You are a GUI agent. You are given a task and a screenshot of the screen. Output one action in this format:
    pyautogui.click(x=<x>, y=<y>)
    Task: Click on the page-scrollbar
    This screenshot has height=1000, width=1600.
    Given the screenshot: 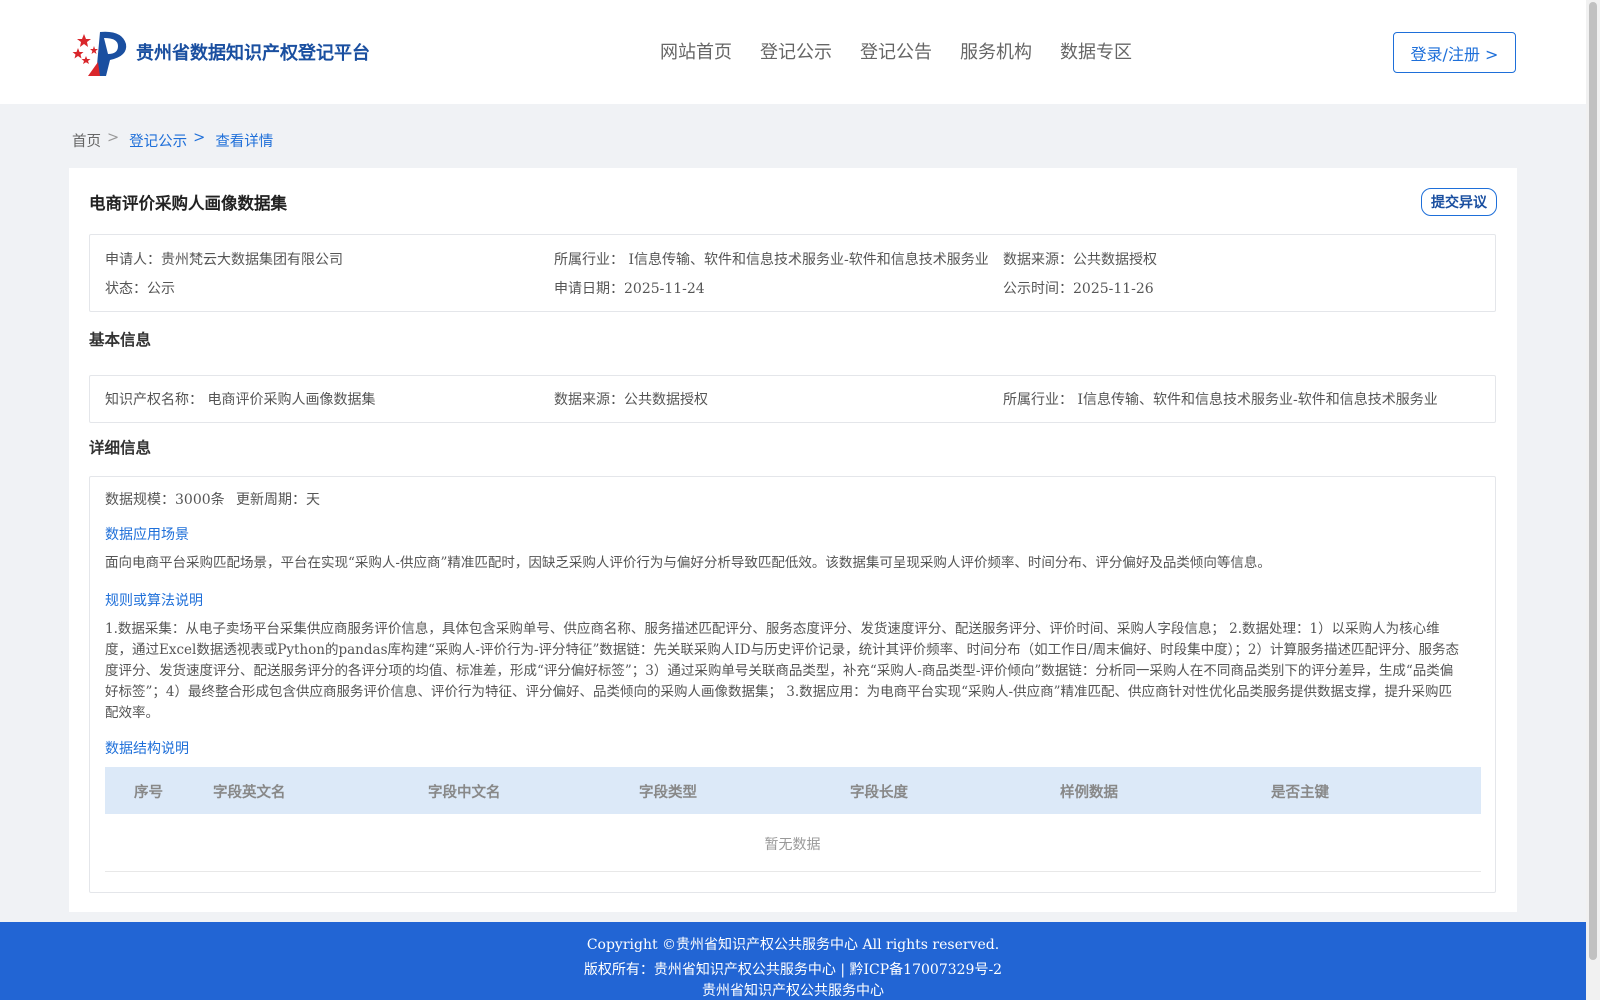 What is the action you would take?
    pyautogui.click(x=1593, y=500)
    